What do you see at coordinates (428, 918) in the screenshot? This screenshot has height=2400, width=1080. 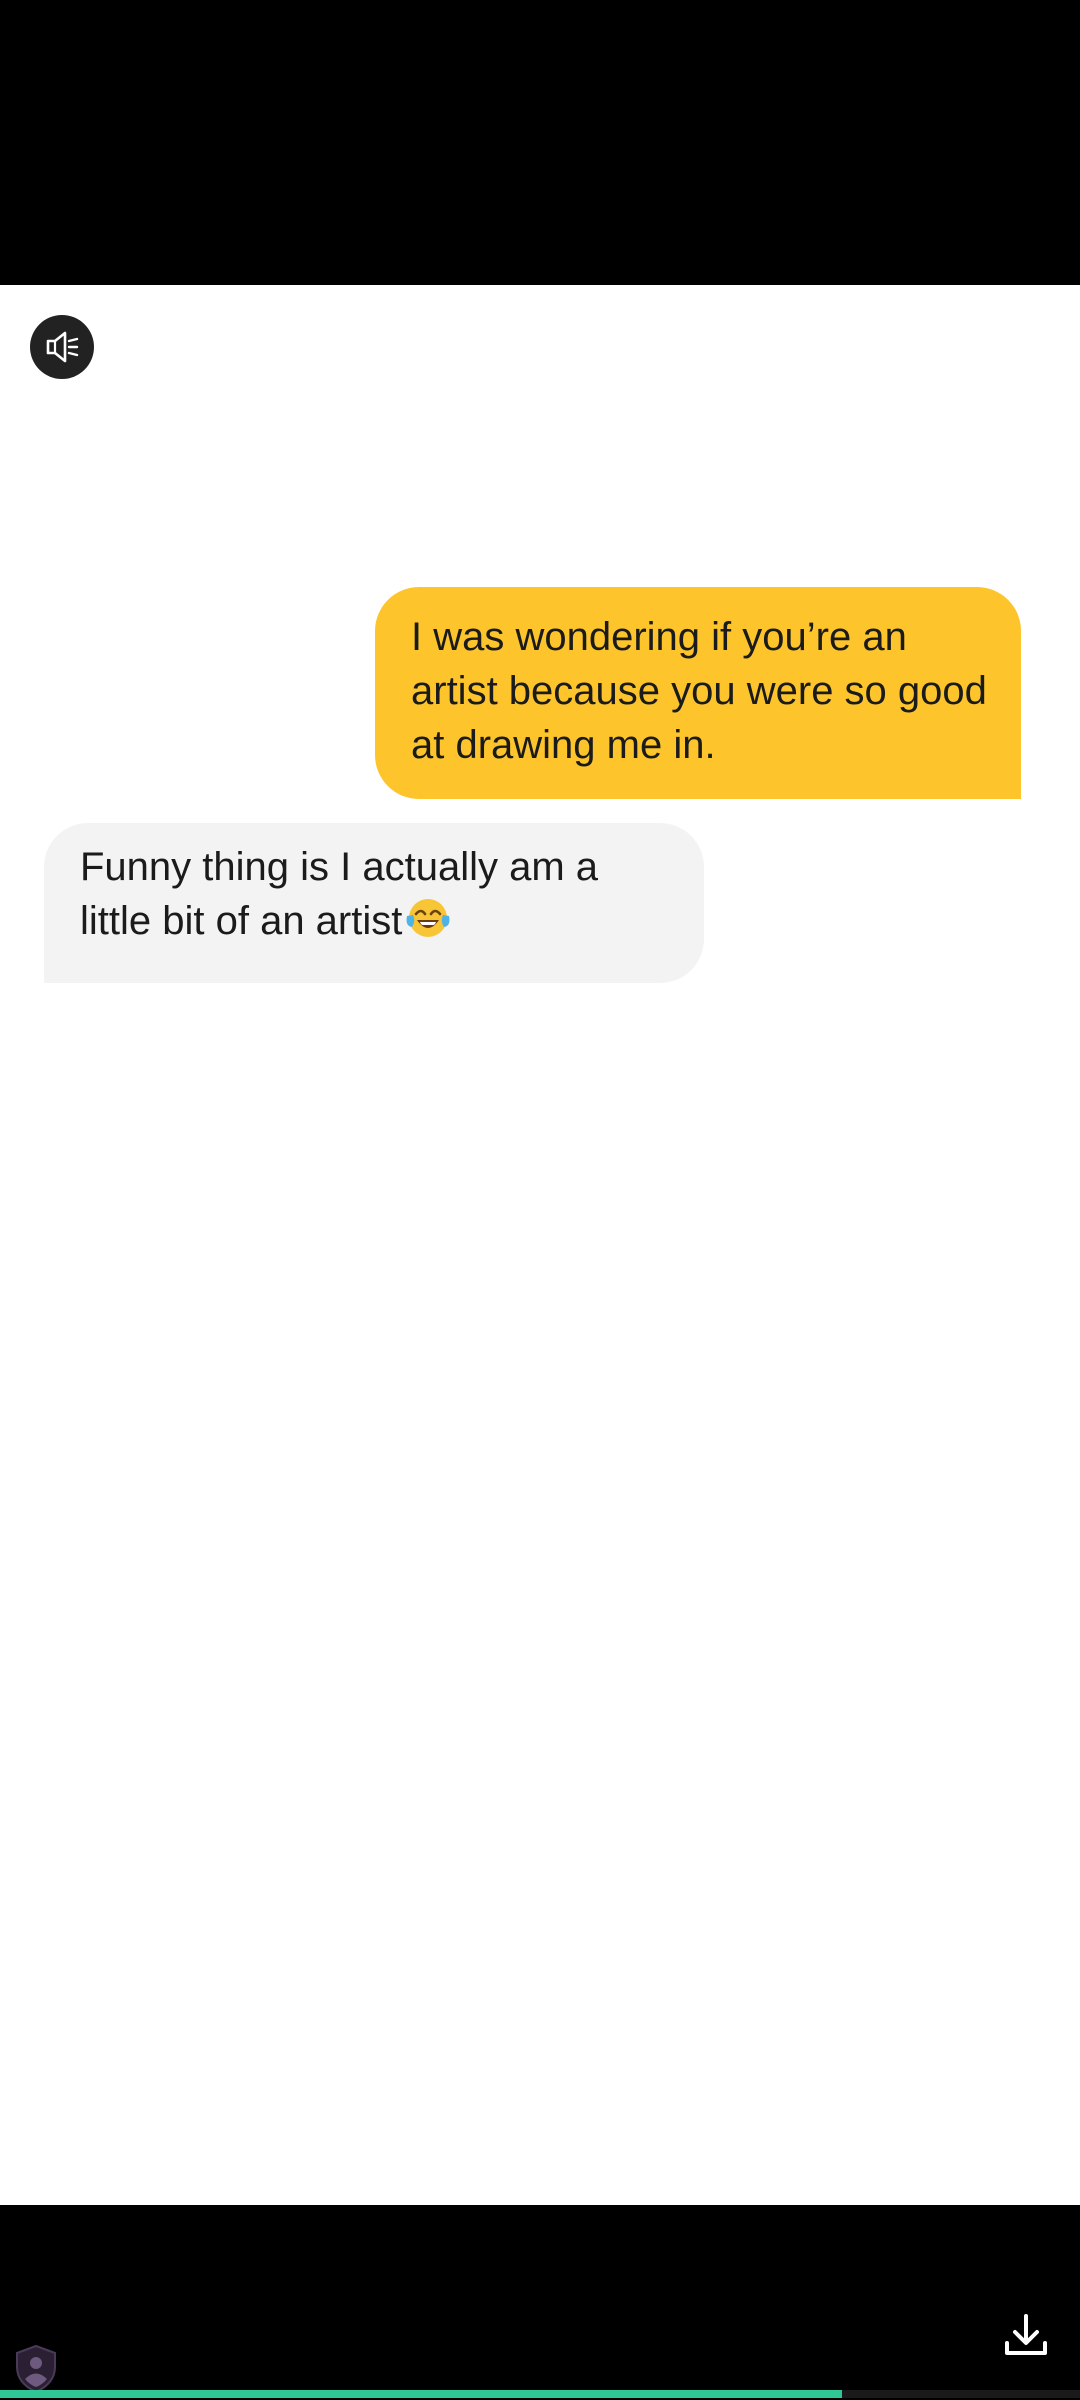 I see `tears-of-joy-emoji-icon` at bounding box center [428, 918].